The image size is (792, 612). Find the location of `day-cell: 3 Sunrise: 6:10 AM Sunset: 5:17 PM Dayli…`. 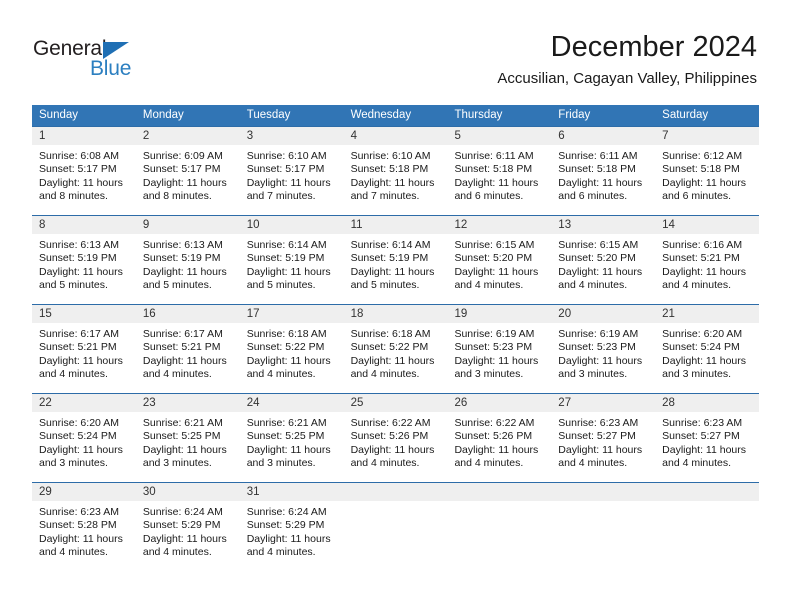

day-cell: 3 Sunrise: 6:10 AM Sunset: 5:17 PM Dayli… is located at coordinates (291, 171).